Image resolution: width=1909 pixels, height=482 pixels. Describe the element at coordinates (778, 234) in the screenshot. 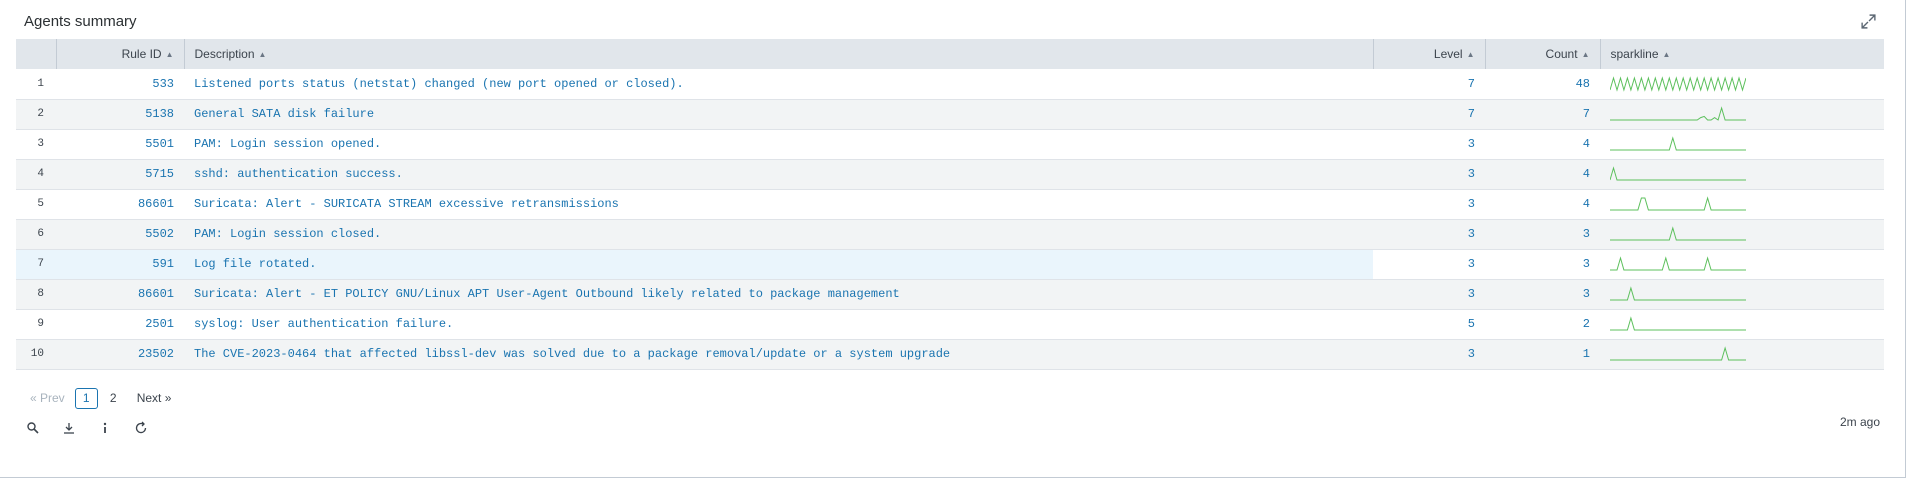

I see `description-cell: PAM: Login session closed.` at that location.